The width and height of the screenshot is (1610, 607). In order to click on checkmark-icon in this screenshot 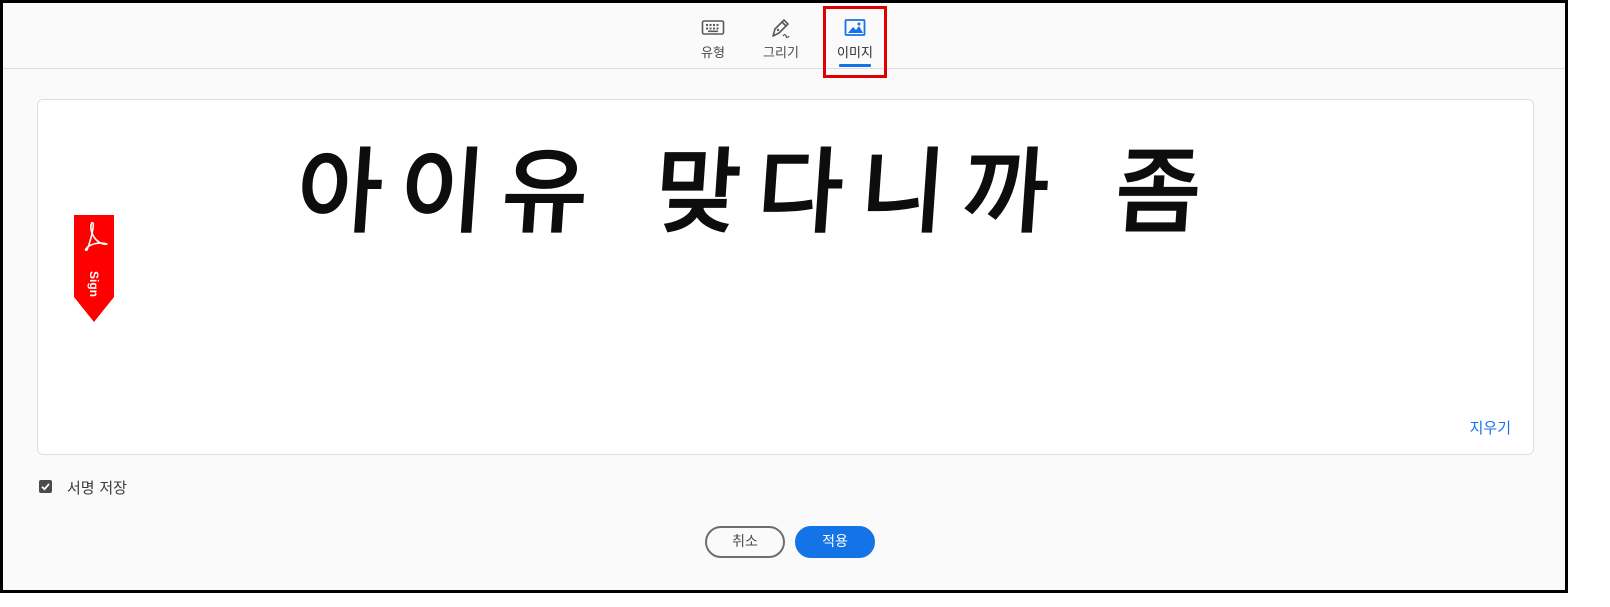, I will do `click(45, 487)`.